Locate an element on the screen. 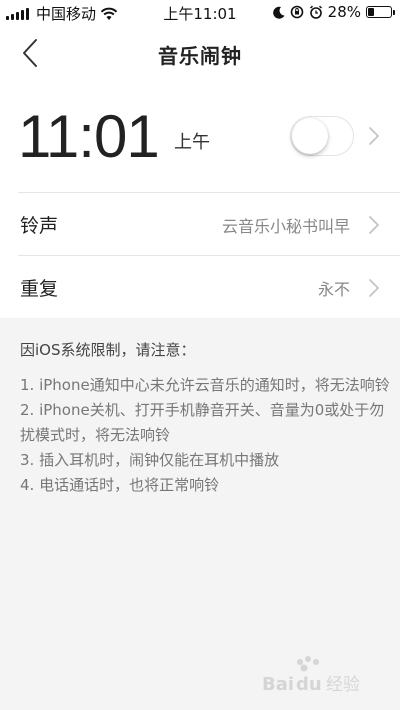 This screenshot has height=710, width=400. battery-level is located at coordinates (371, 12).